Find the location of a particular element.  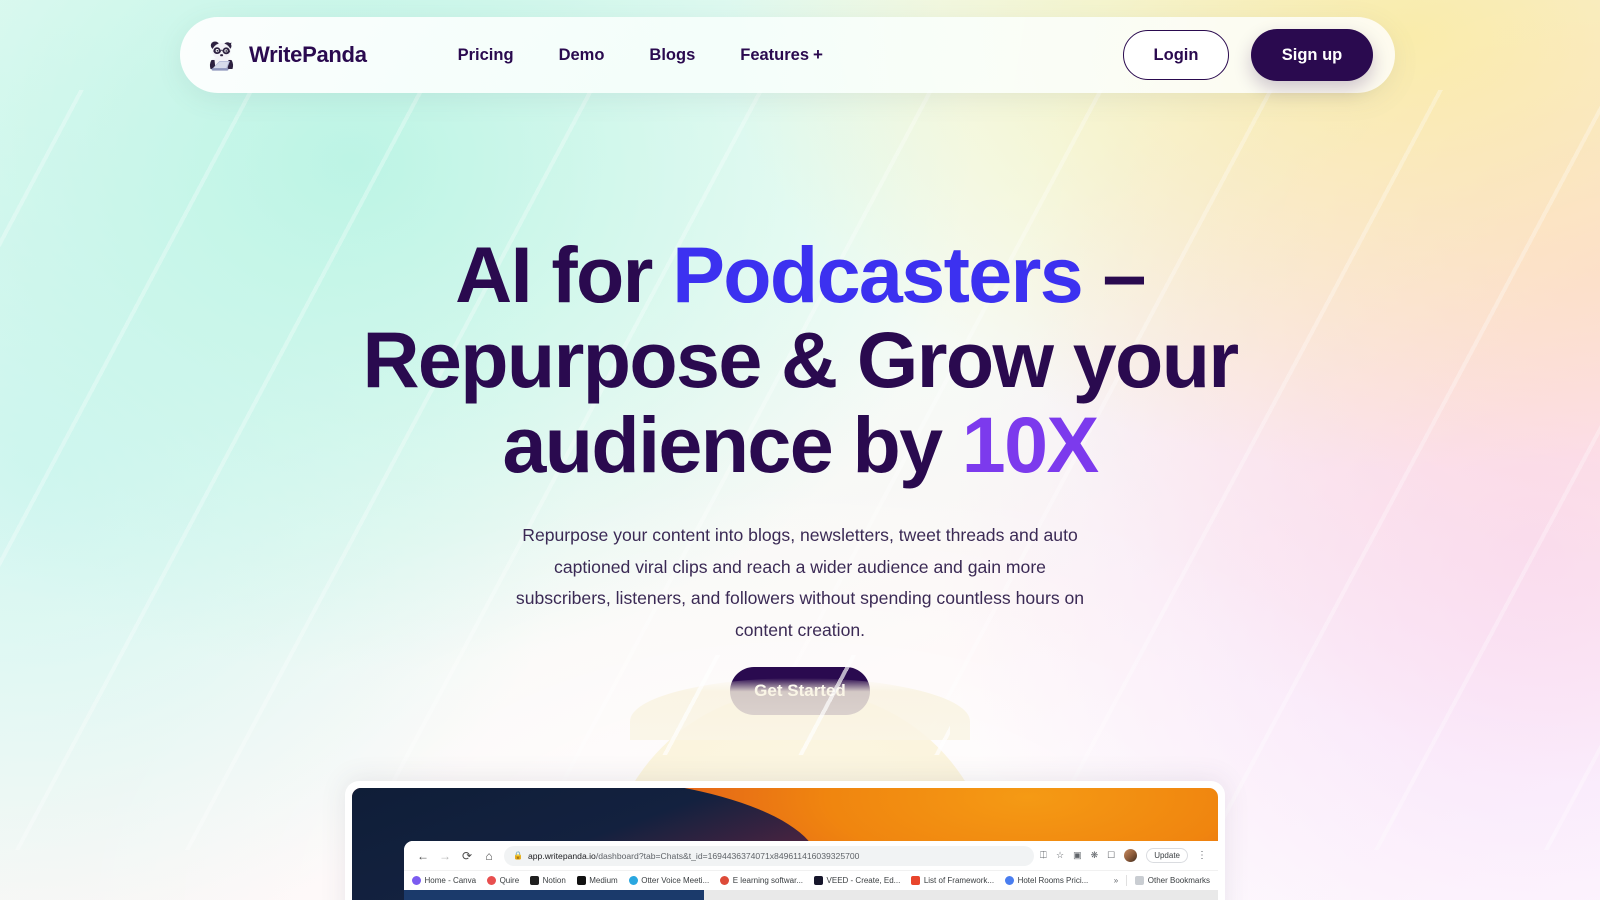

star-icon: ☆ is located at coordinates (1060, 855).